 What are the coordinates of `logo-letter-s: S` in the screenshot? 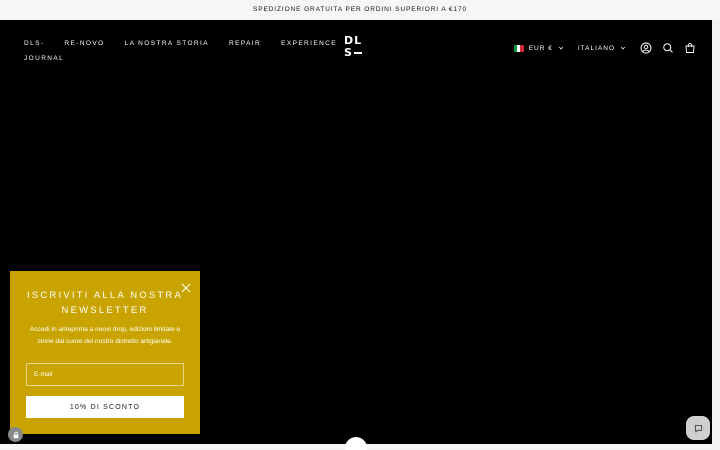 It's located at (348, 52).